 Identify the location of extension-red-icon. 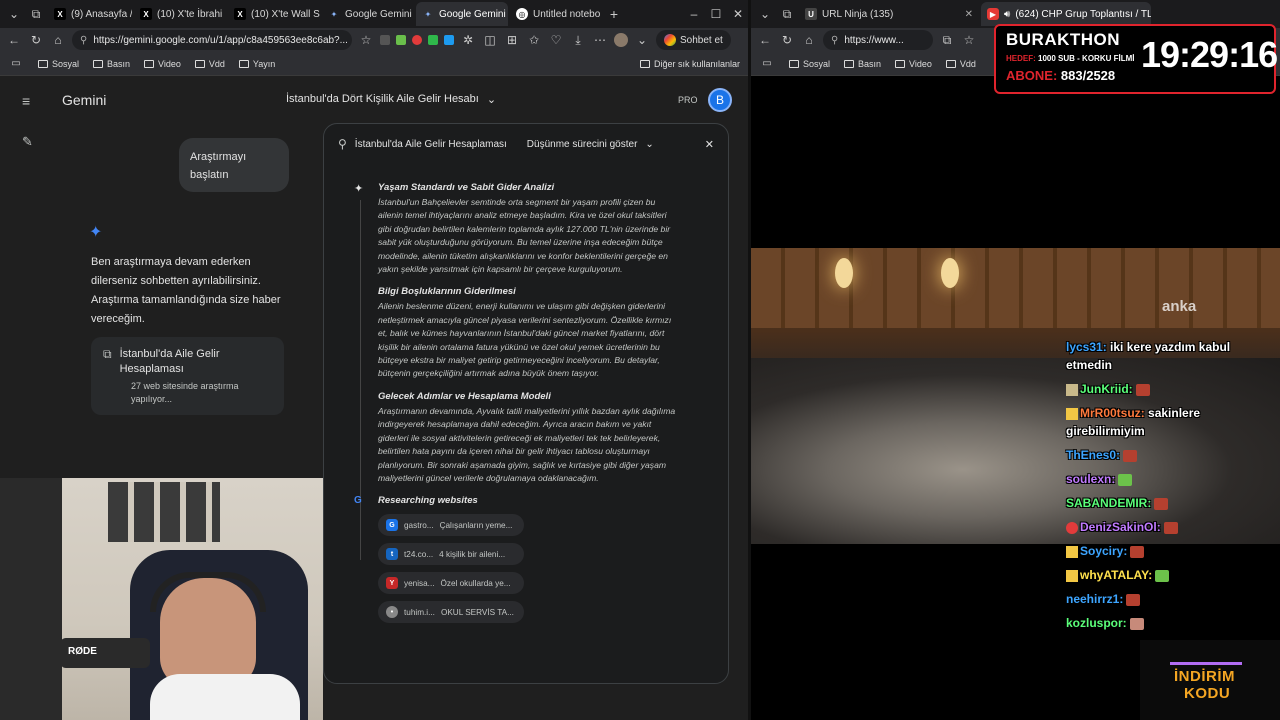
(417, 40).